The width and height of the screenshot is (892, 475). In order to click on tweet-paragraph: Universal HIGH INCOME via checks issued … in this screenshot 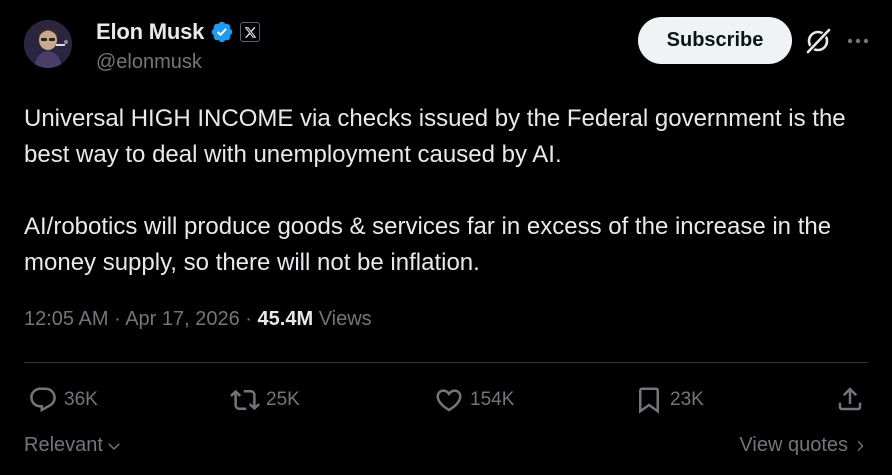, I will do `click(435, 136)`.